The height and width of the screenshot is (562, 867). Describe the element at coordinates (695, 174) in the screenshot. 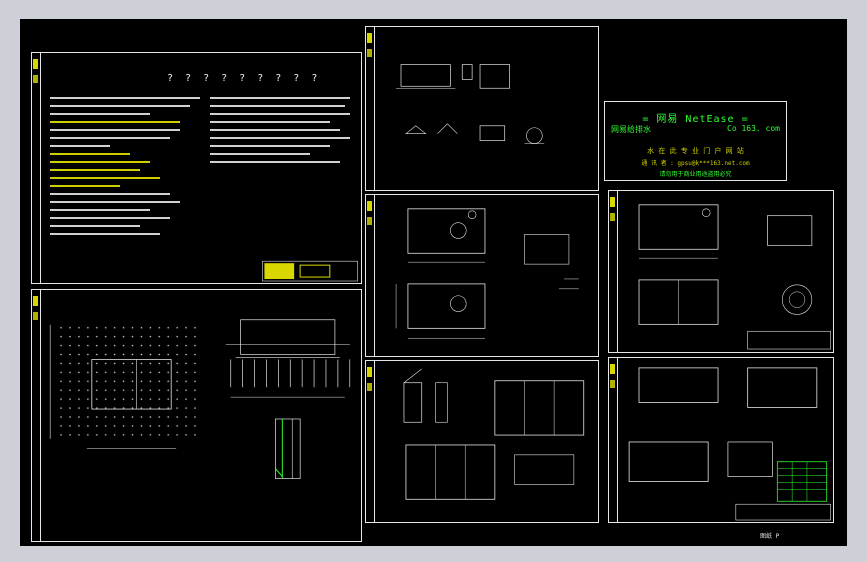

I see `netease-note: 请勿用于商业用途盗用必究` at that location.